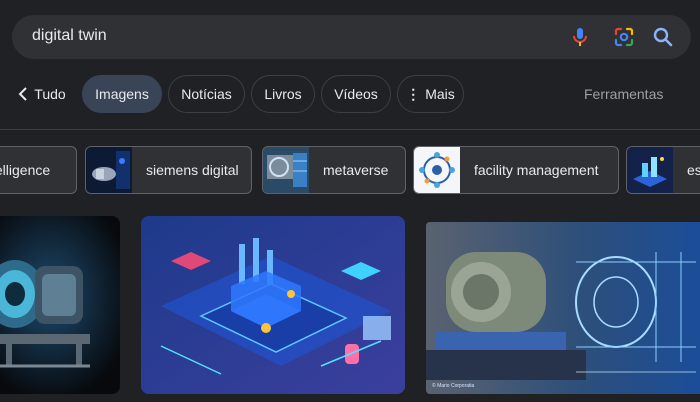 The width and height of the screenshot is (700, 402). I want to click on tab-books-label: Livros, so click(283, 94).